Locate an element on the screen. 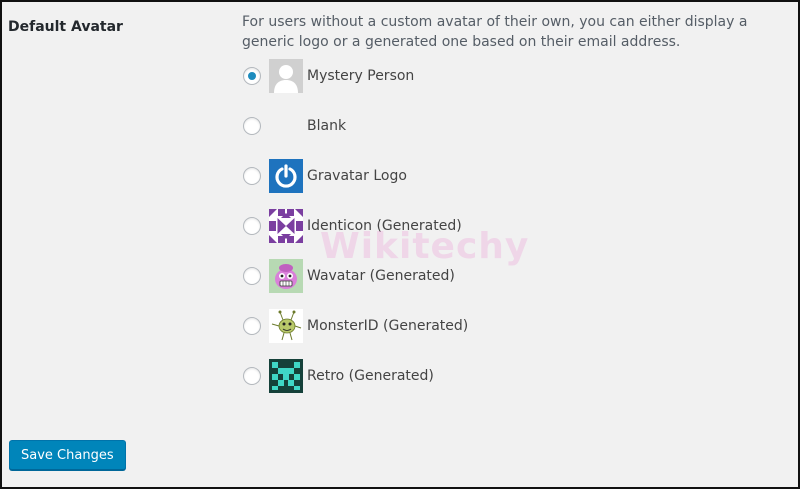  retro-avatar-icon is located at coordinates (286, 376).